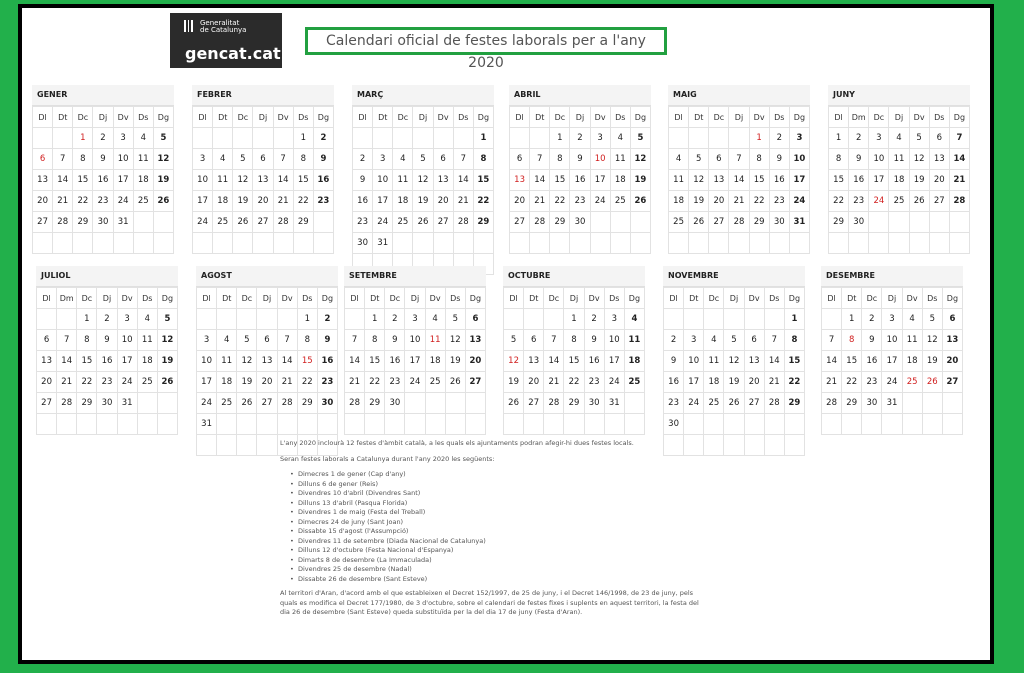 This screenshot has height=673, width=1024. I want to click on day-cell: 19, so click(247, 382).